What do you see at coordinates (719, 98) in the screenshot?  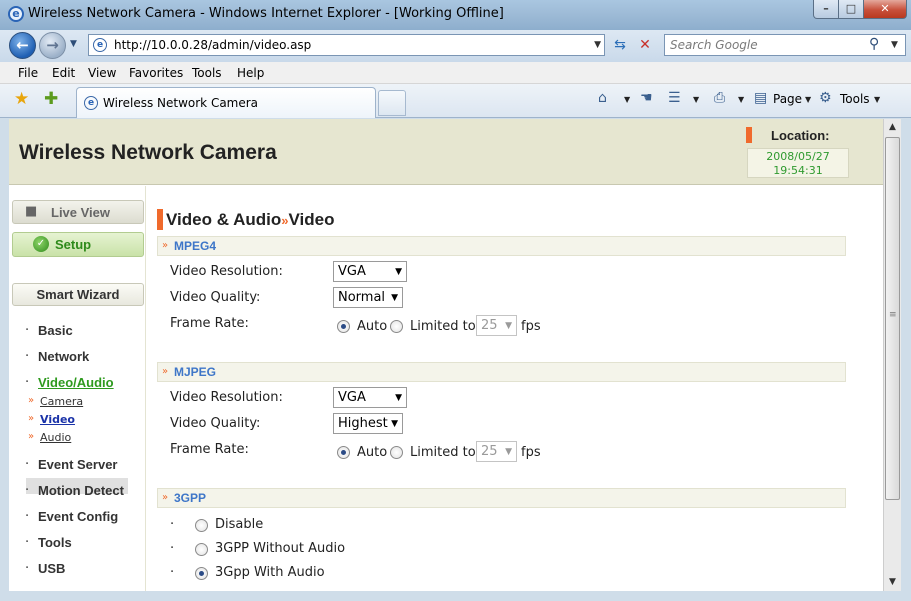 I see `print-icon: ⎙` at bounding box center [719, 98].